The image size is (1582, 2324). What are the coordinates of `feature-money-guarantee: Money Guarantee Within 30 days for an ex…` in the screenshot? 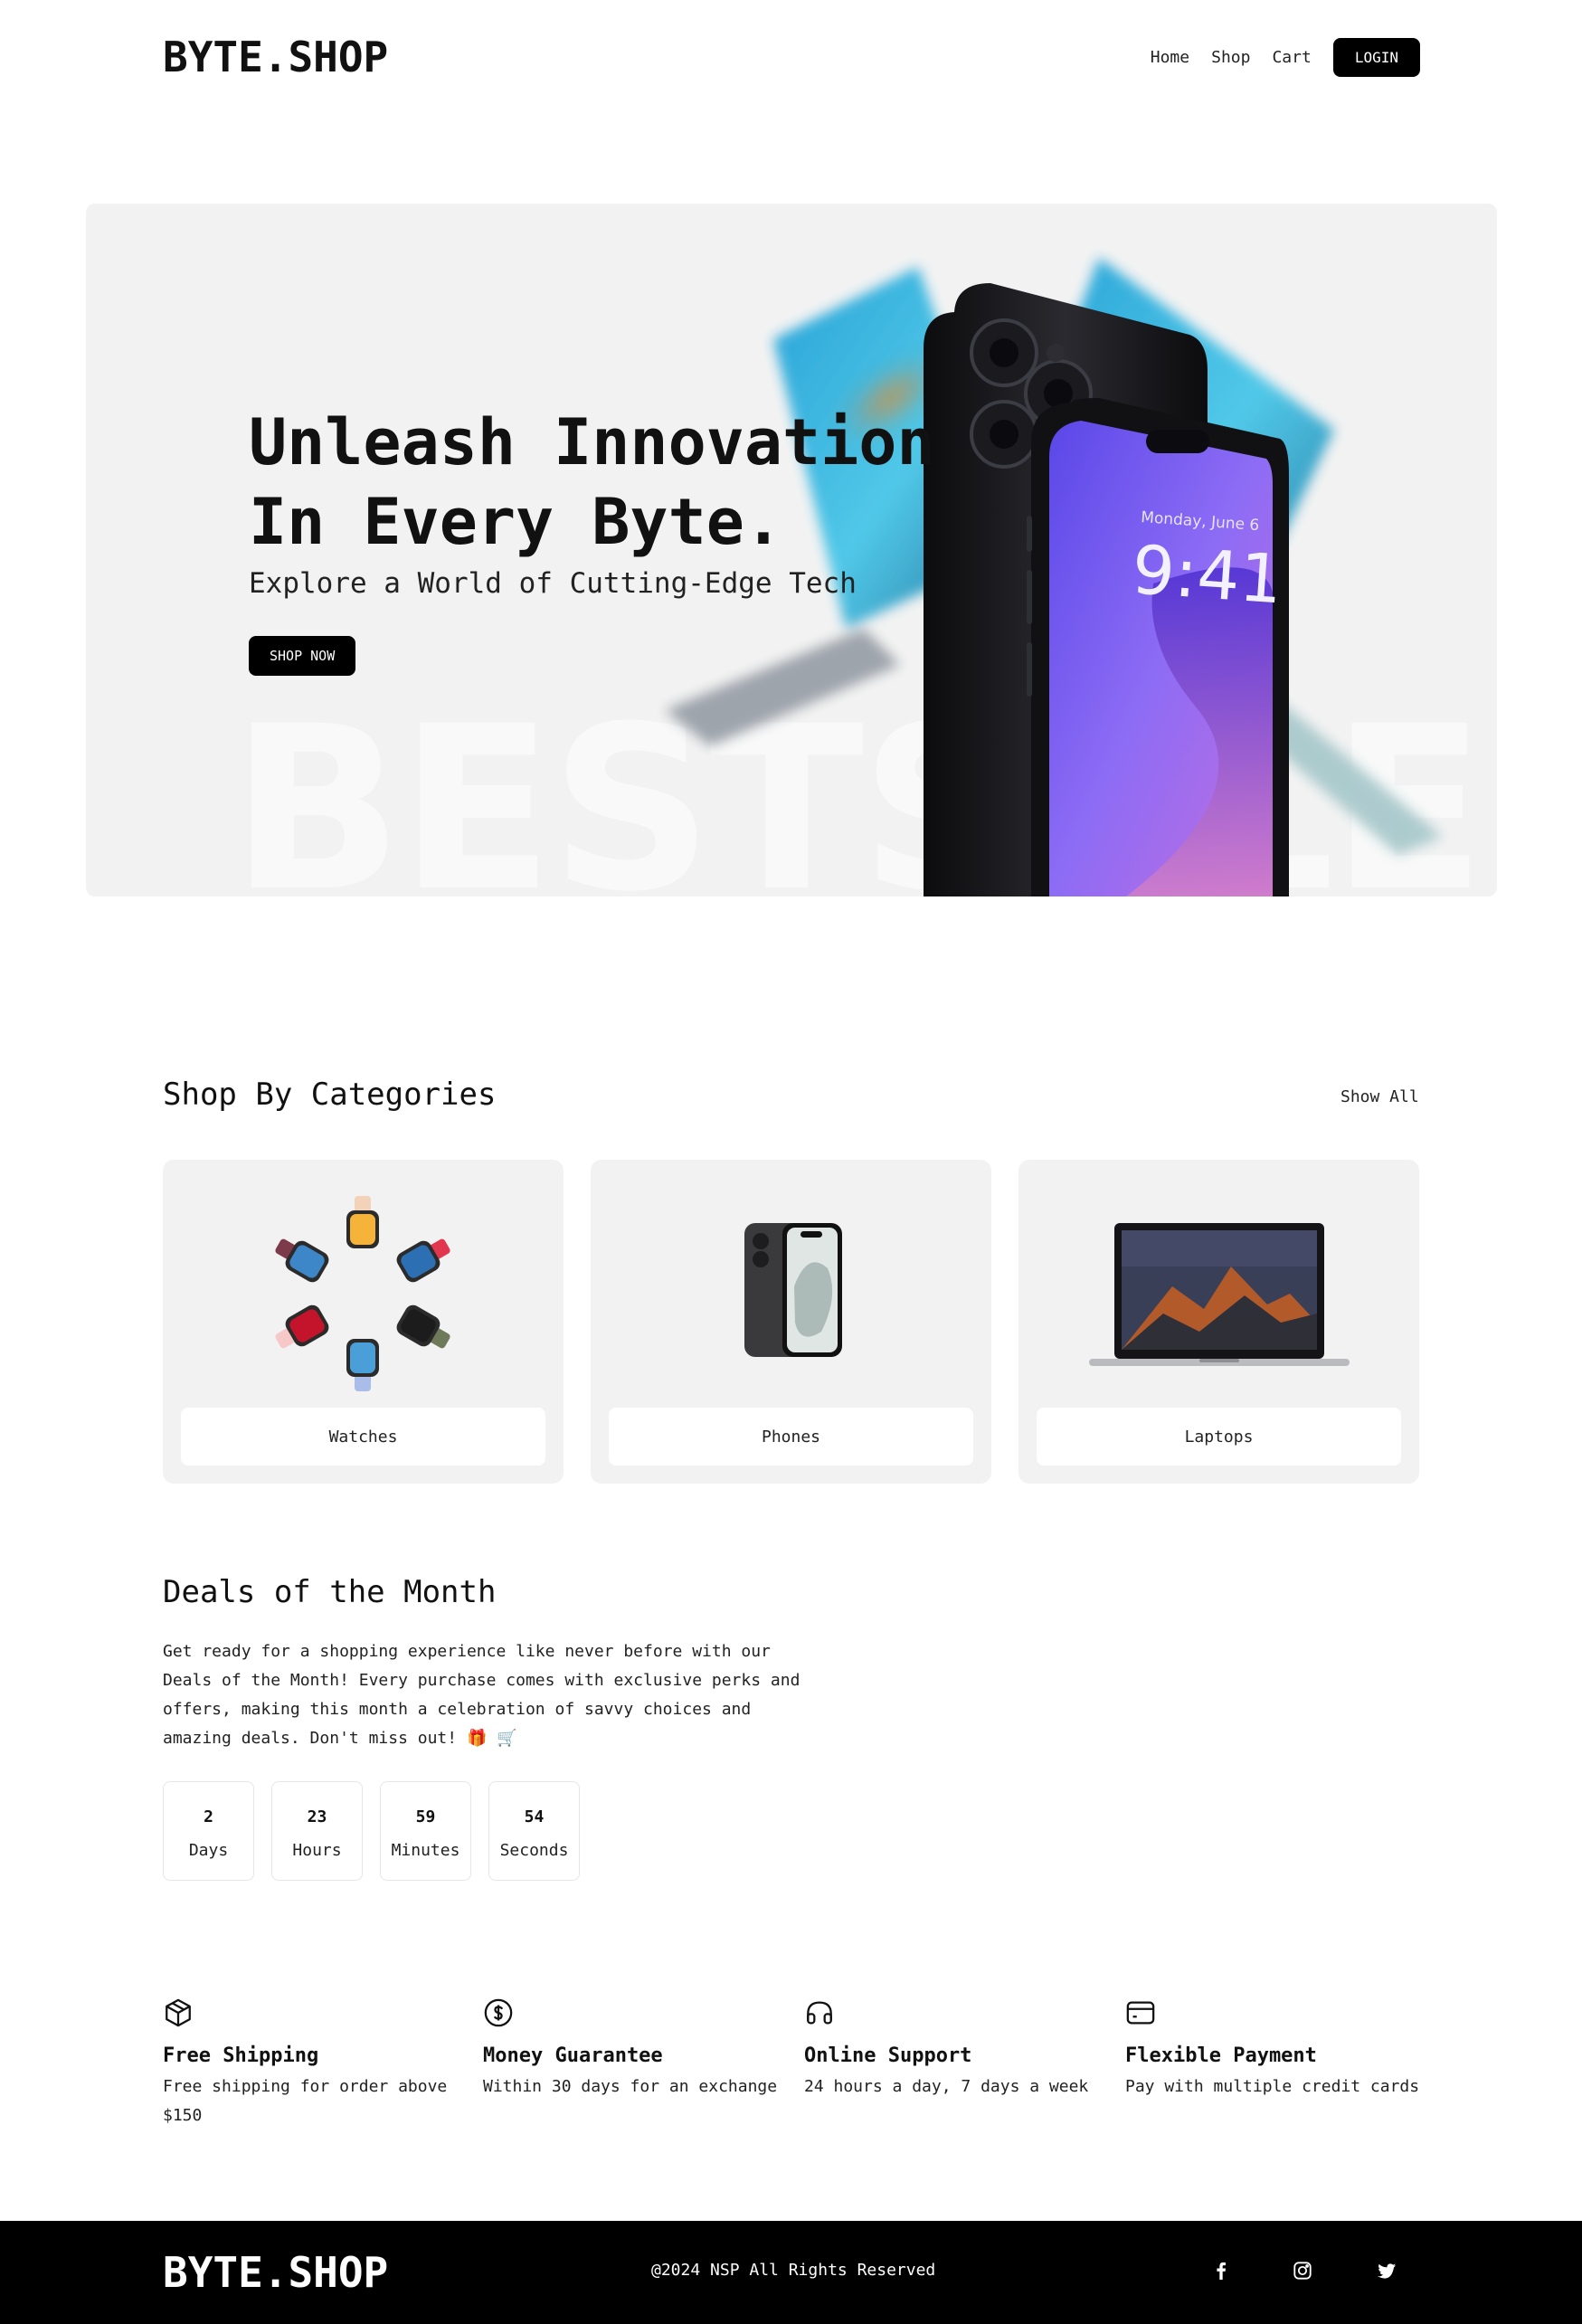 It's located at (633, 2049).